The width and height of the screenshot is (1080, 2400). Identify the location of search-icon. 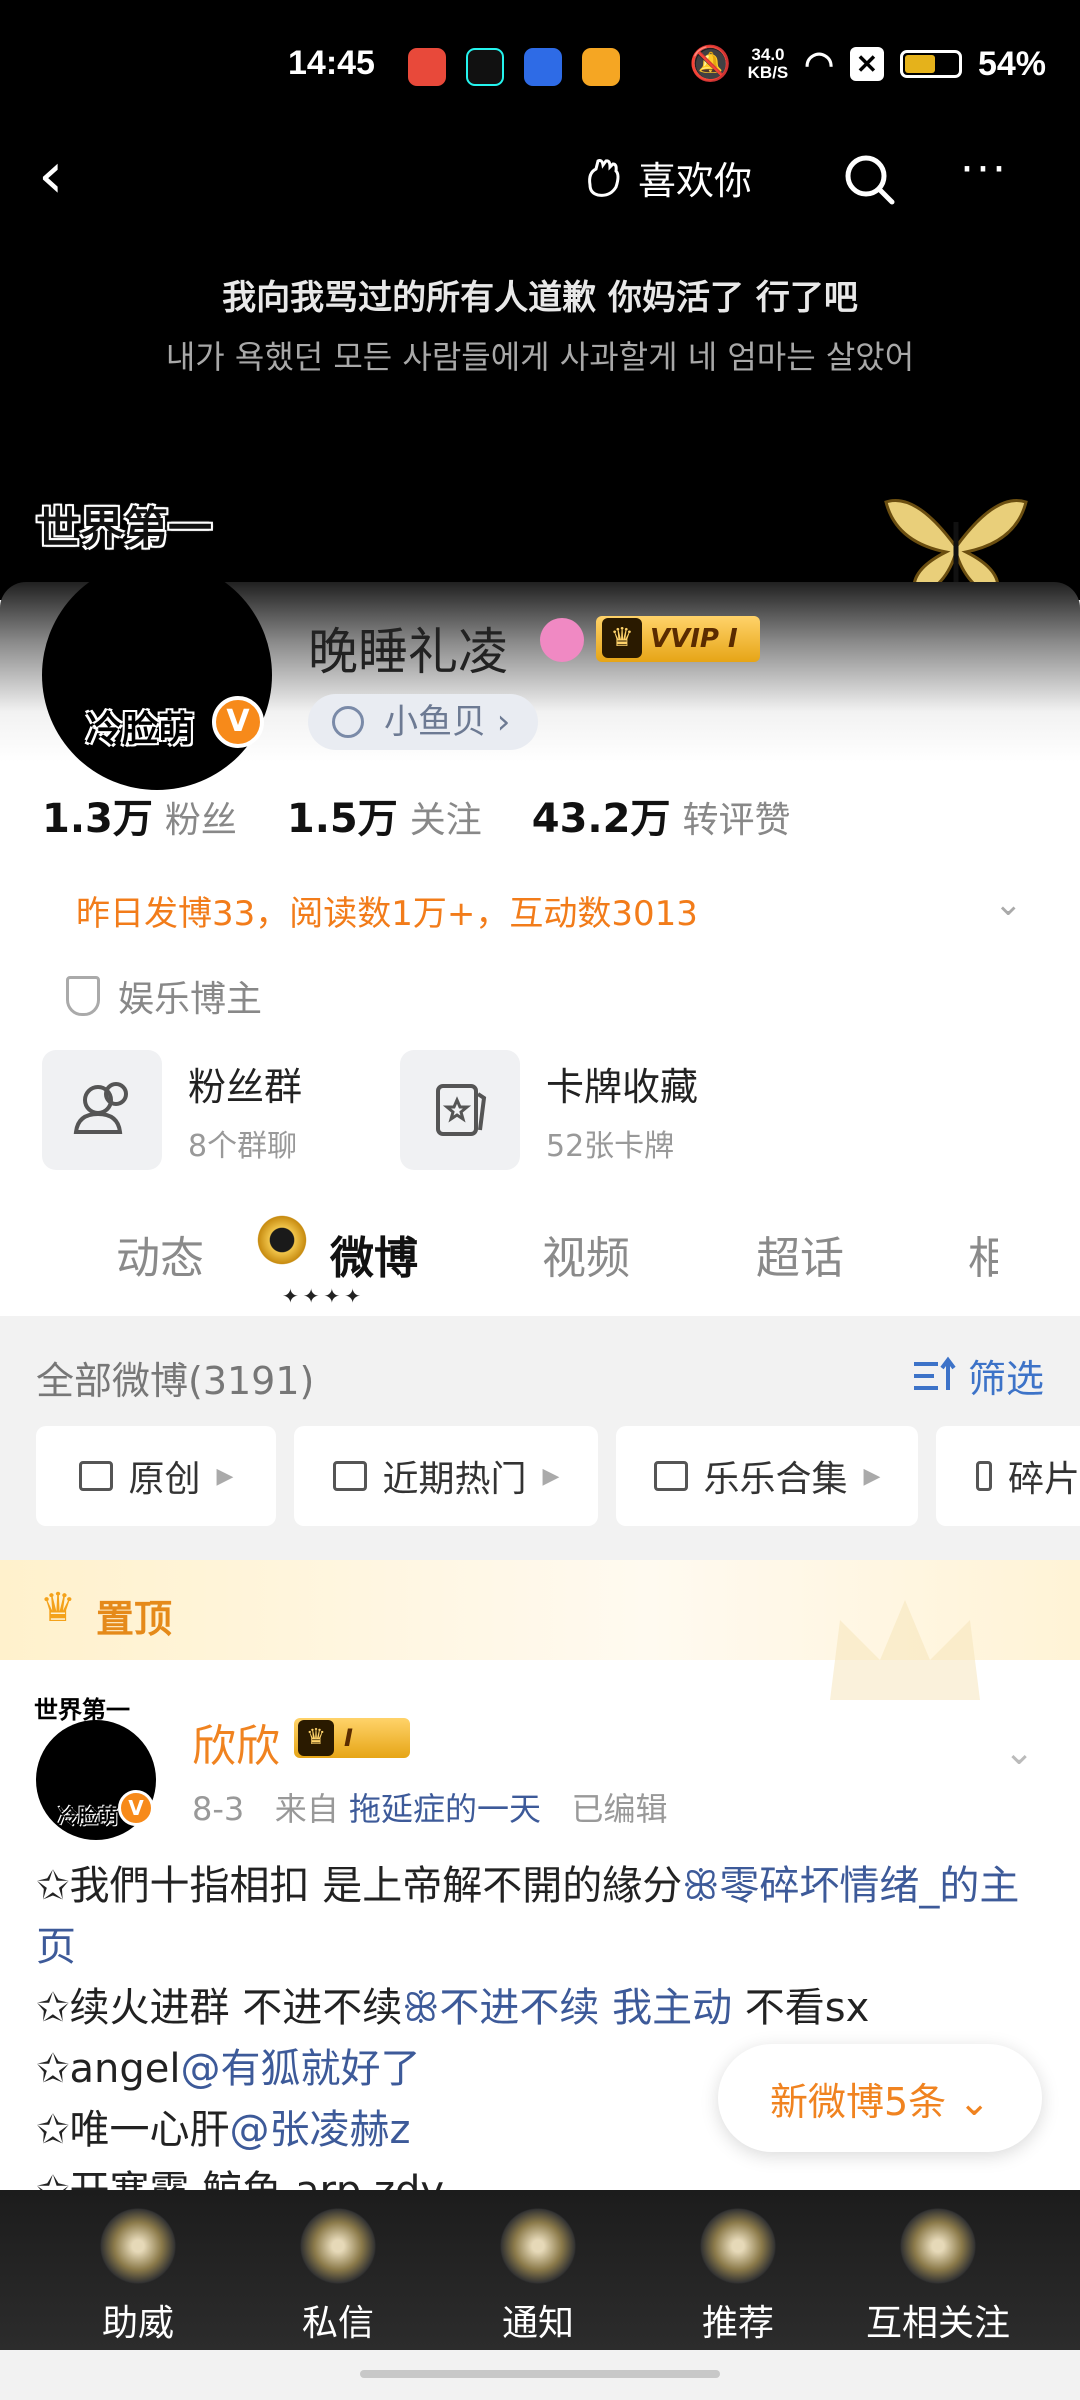
(870, 180).